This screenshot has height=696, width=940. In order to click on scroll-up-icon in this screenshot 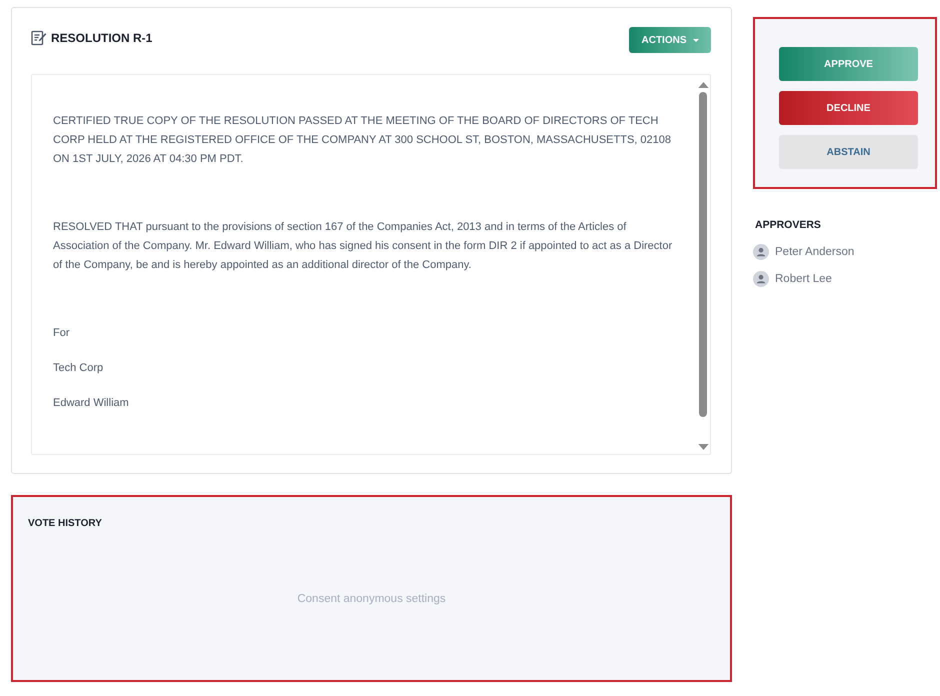, I will do `click(703, 85)`.